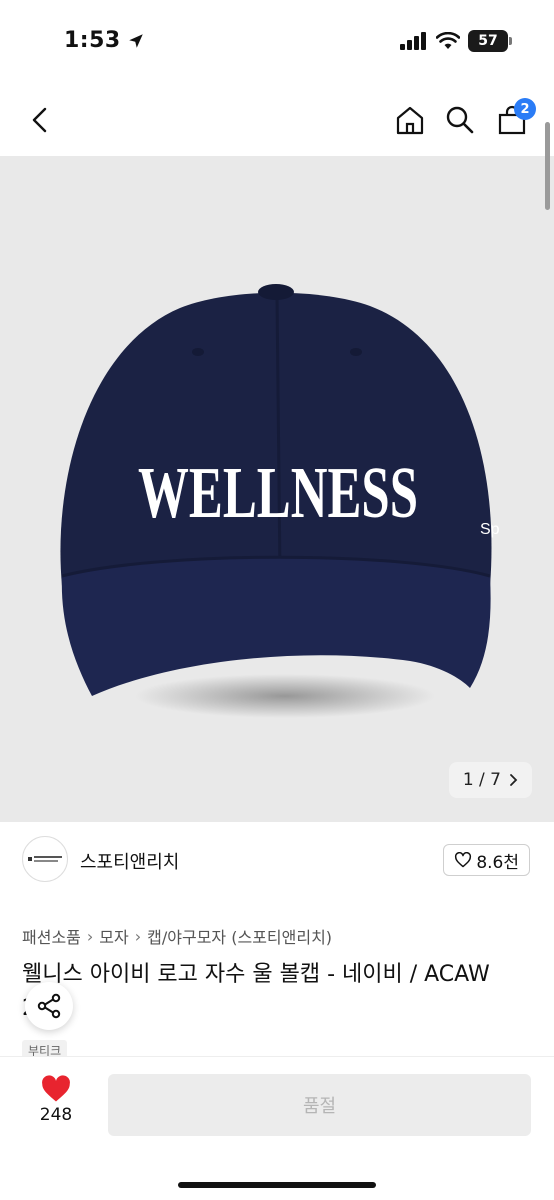 The height and width of the screenshot is (1200, 554). Describe the element at coordinates (277, 1185) in the screenshot. I see `home-indicator` at that location.